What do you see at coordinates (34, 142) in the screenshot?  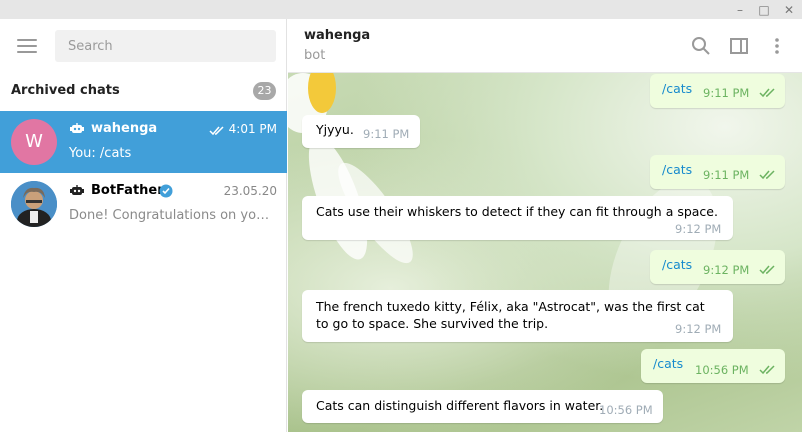 I see `avatar: W` at bounding box center [34, 142].